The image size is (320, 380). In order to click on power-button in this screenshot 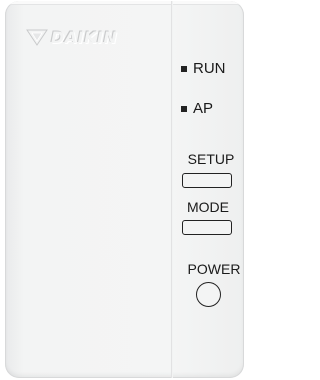, I will do `click(208, 294)`.